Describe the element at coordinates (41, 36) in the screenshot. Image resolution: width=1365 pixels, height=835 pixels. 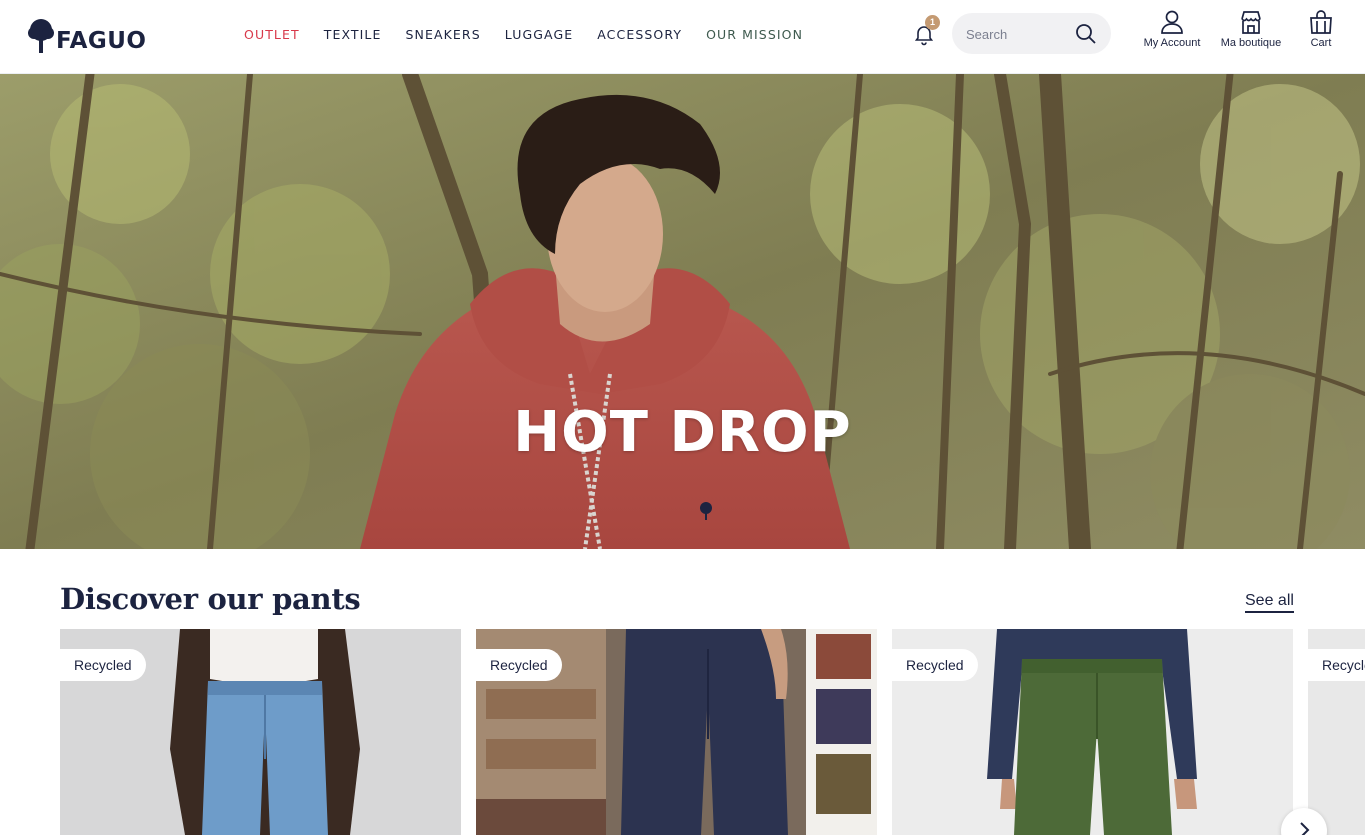
I see `tree-logo-icon` at that location.